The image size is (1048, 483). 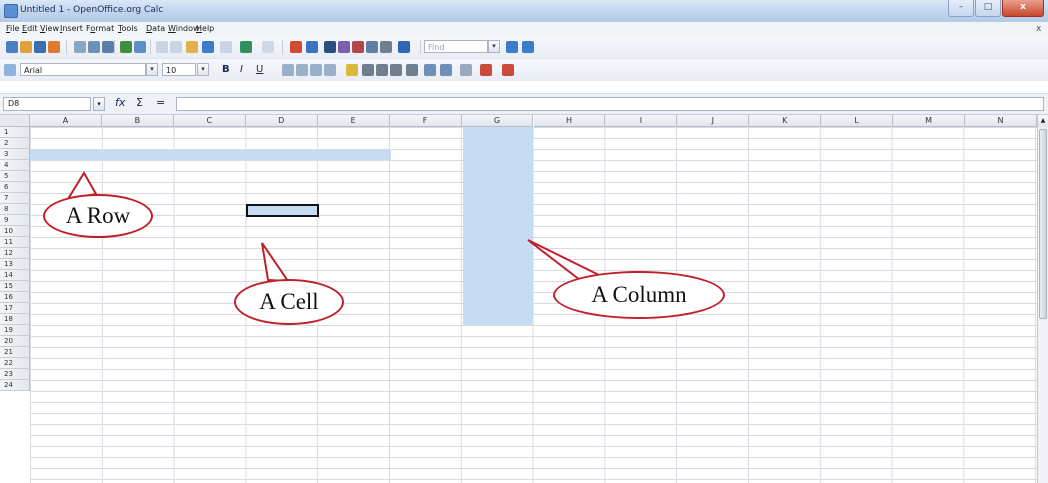 I want to click on column-header-e: E, so click(x=353, y=121).